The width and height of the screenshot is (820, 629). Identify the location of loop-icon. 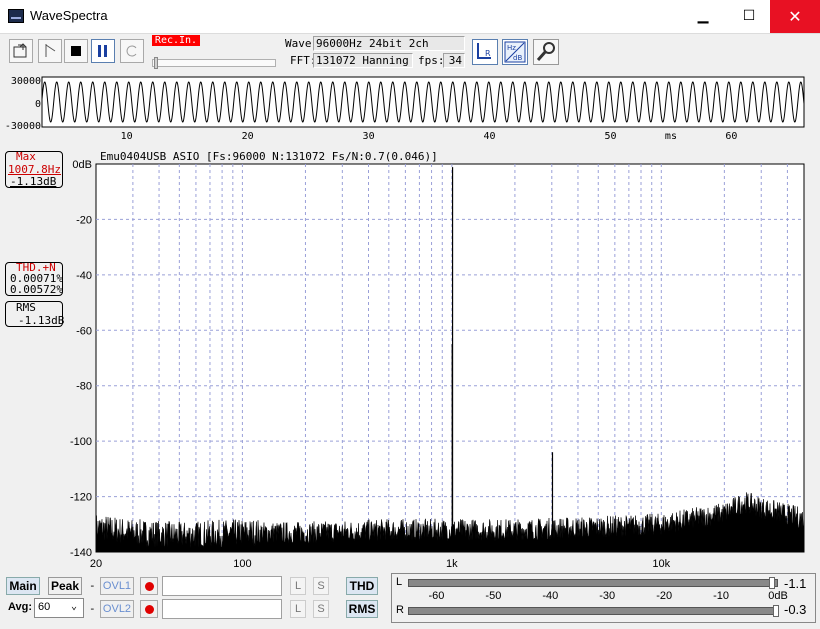
(131, 51).